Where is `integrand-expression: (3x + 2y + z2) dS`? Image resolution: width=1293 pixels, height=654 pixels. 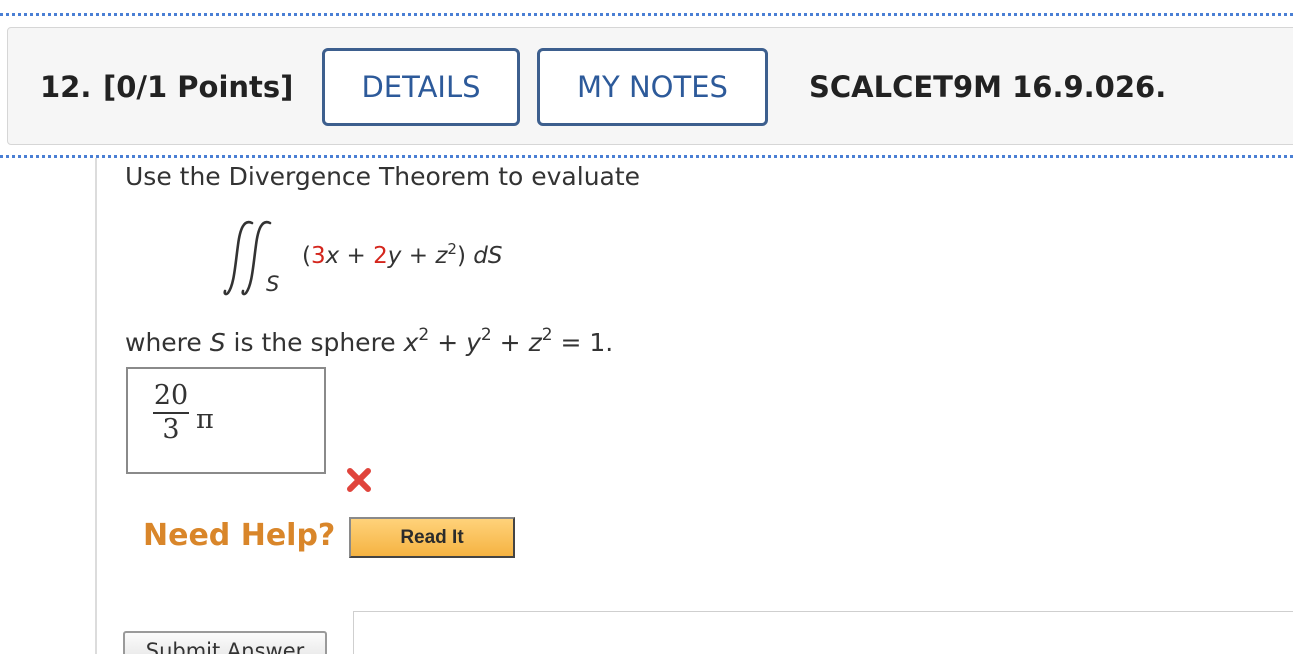
integrand-expression: (3x + 2y + z2) dS is located at coordinates (402, 254).